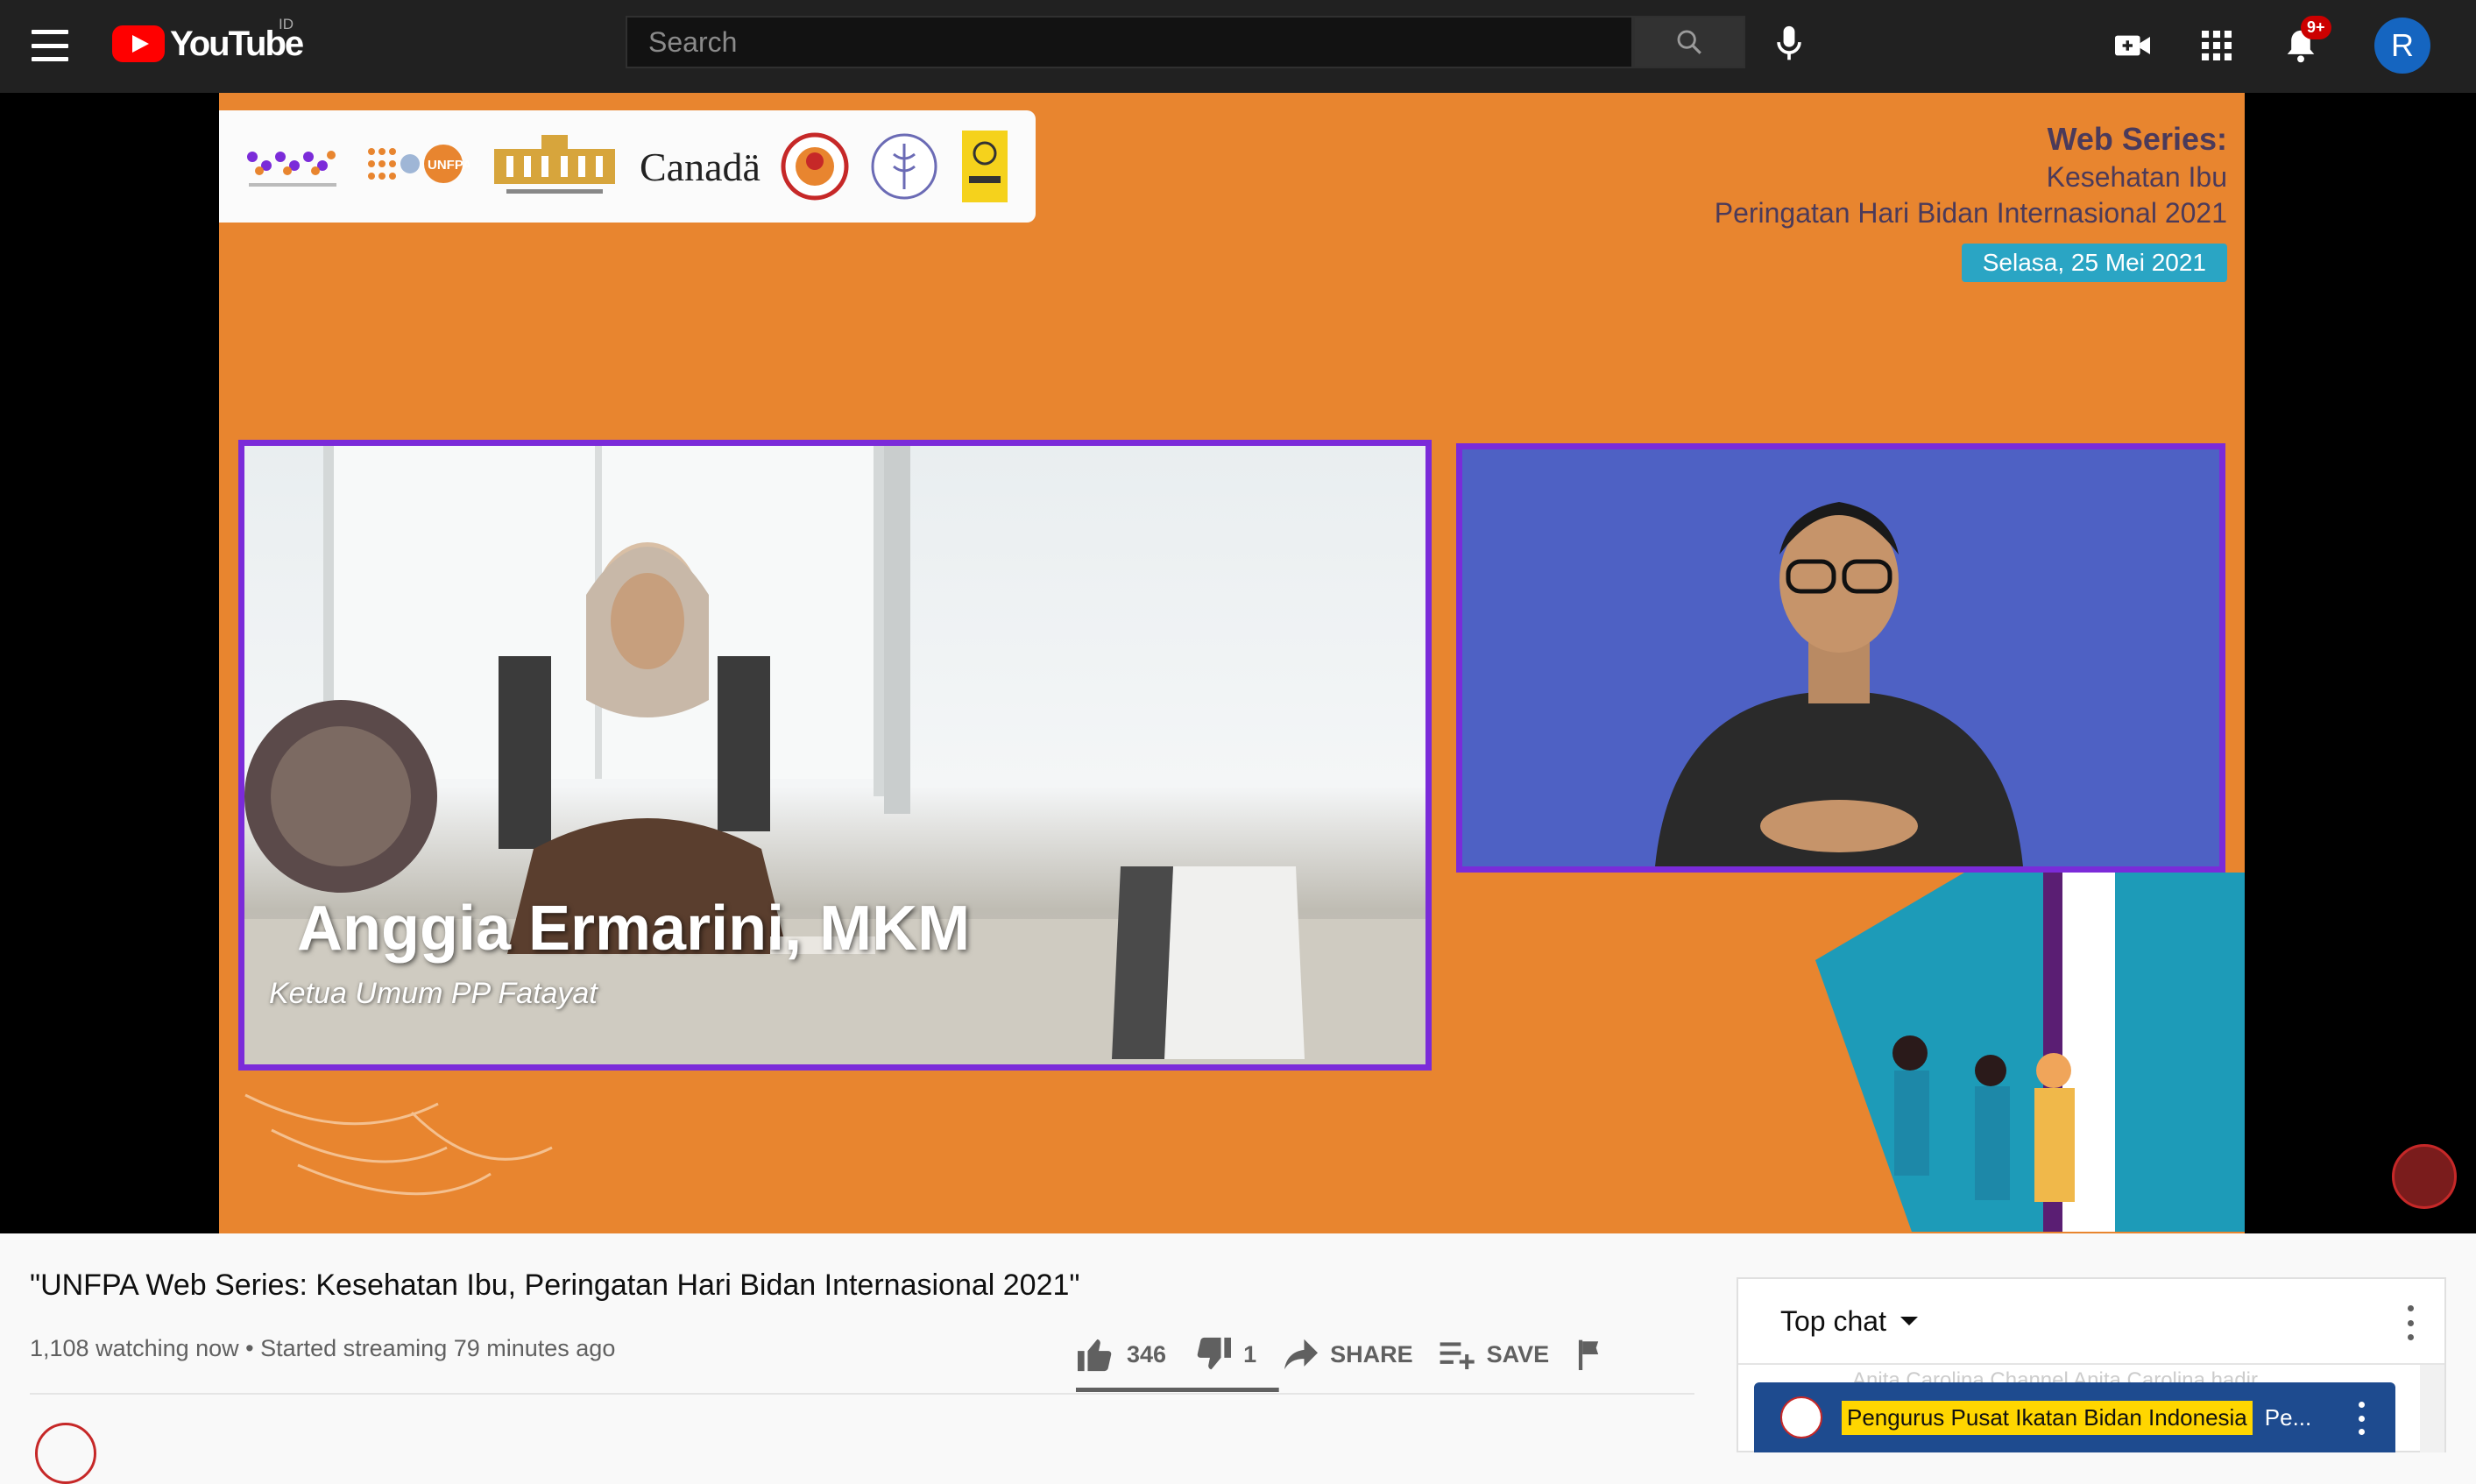 The width and height of the screenshot is (2476, 1484). I want to click on sign-language-panel, so click(1840, 658).